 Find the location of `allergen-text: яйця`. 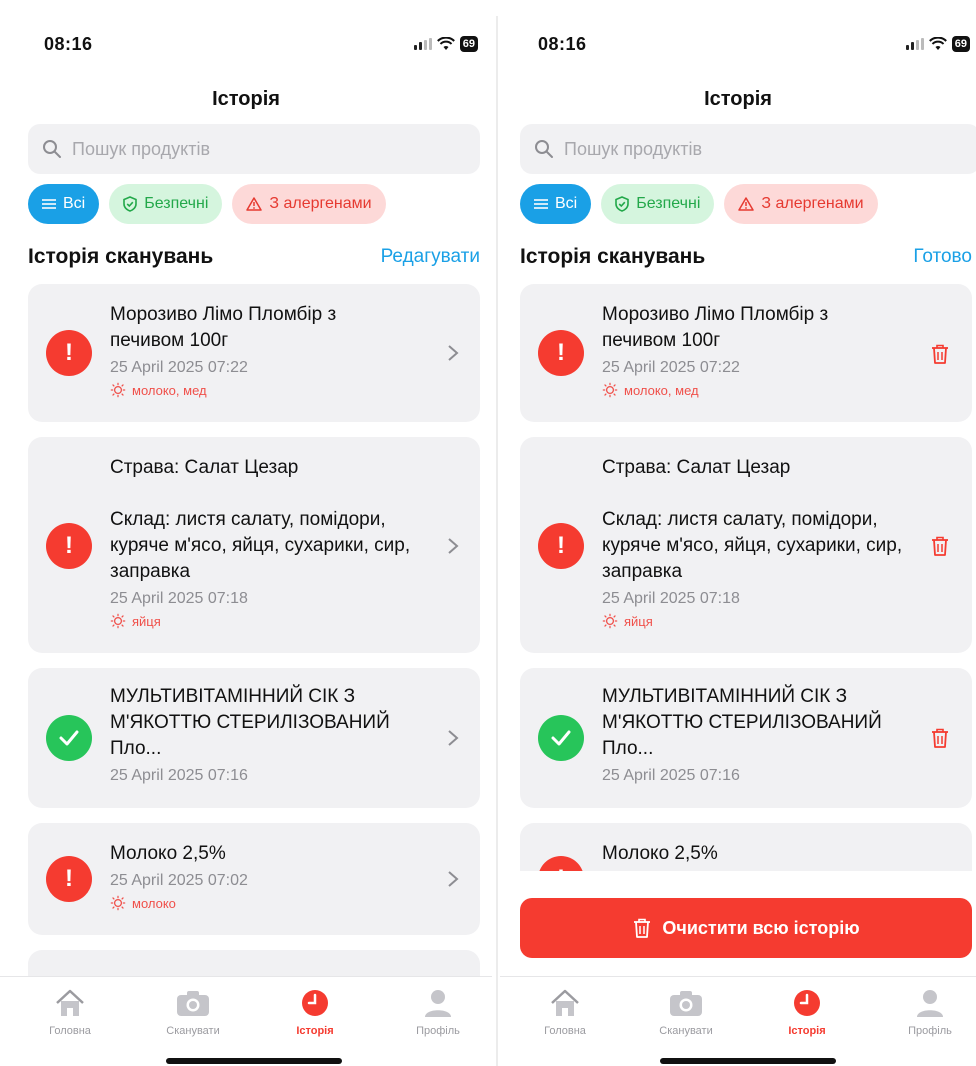

allergen-text: яйця is located at coordinates (638, 621).